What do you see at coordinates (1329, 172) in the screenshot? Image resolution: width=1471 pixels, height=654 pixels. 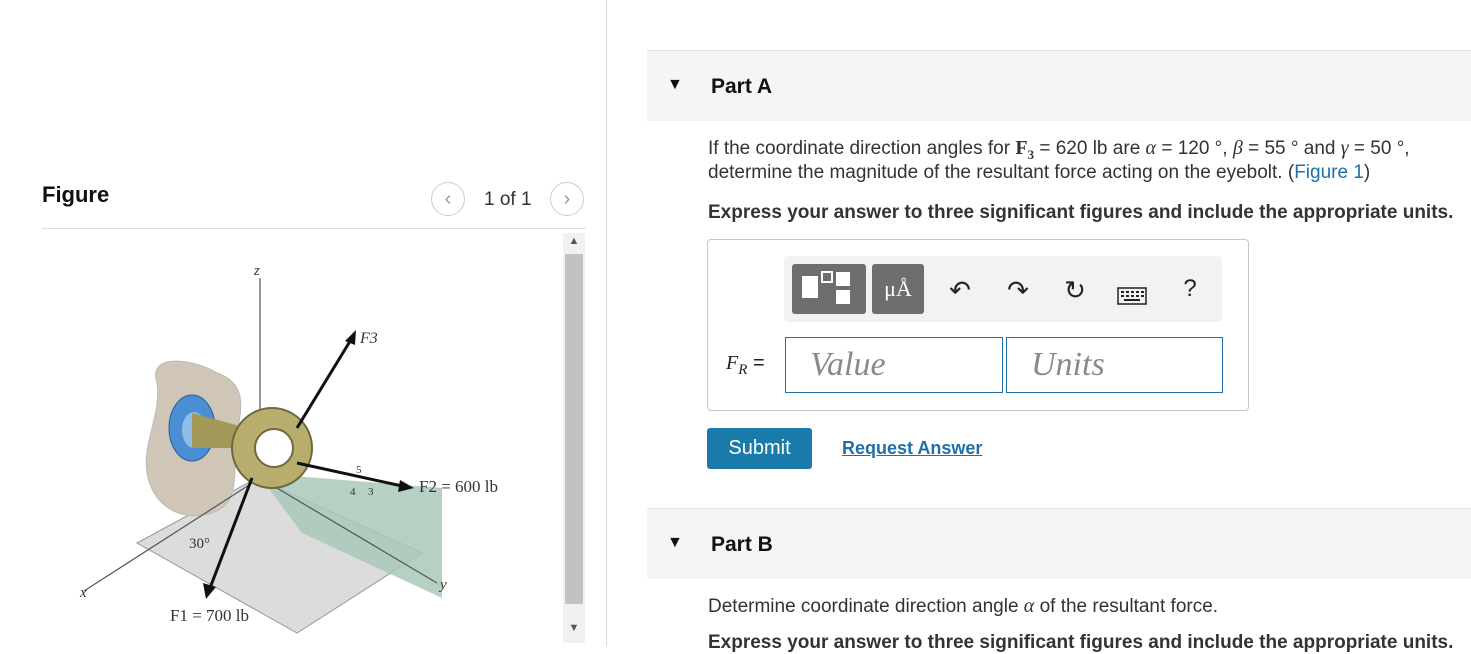 I see `figure-link: Figure 1` at bounding box center [1329, 172].